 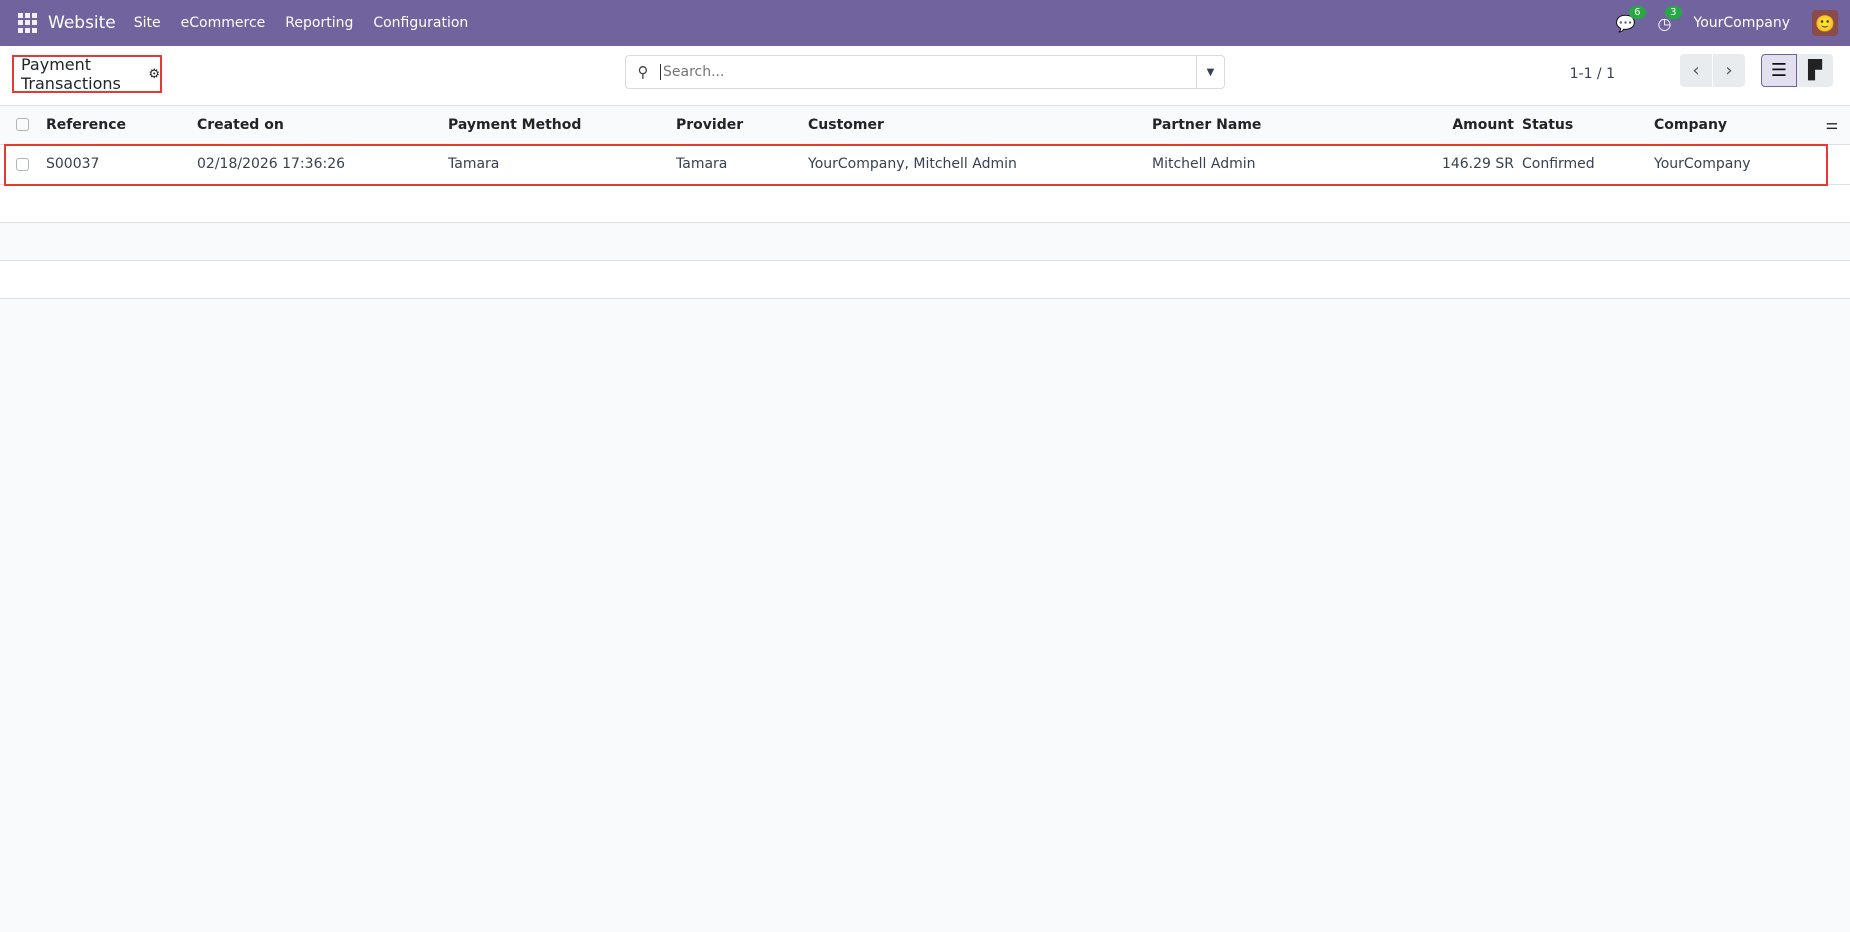 I want to click on activities-badge: 3, so click(x=1673, y=12).